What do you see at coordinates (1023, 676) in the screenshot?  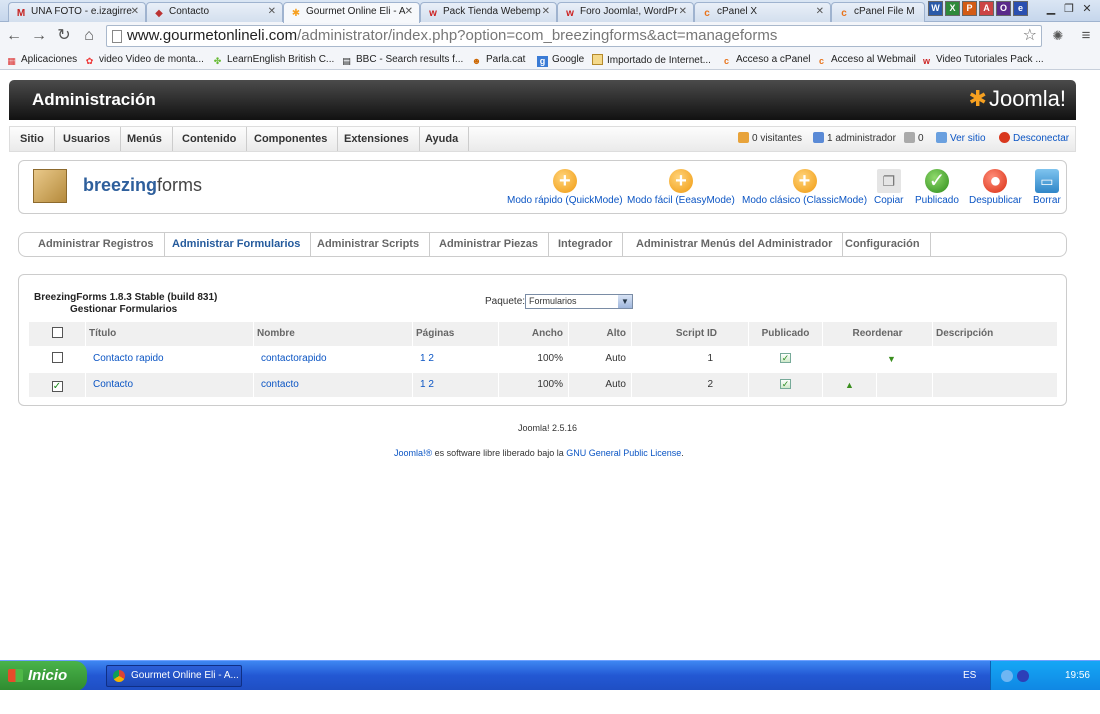 I see `bluetooth-icon` at bounding box center [1023, 676].